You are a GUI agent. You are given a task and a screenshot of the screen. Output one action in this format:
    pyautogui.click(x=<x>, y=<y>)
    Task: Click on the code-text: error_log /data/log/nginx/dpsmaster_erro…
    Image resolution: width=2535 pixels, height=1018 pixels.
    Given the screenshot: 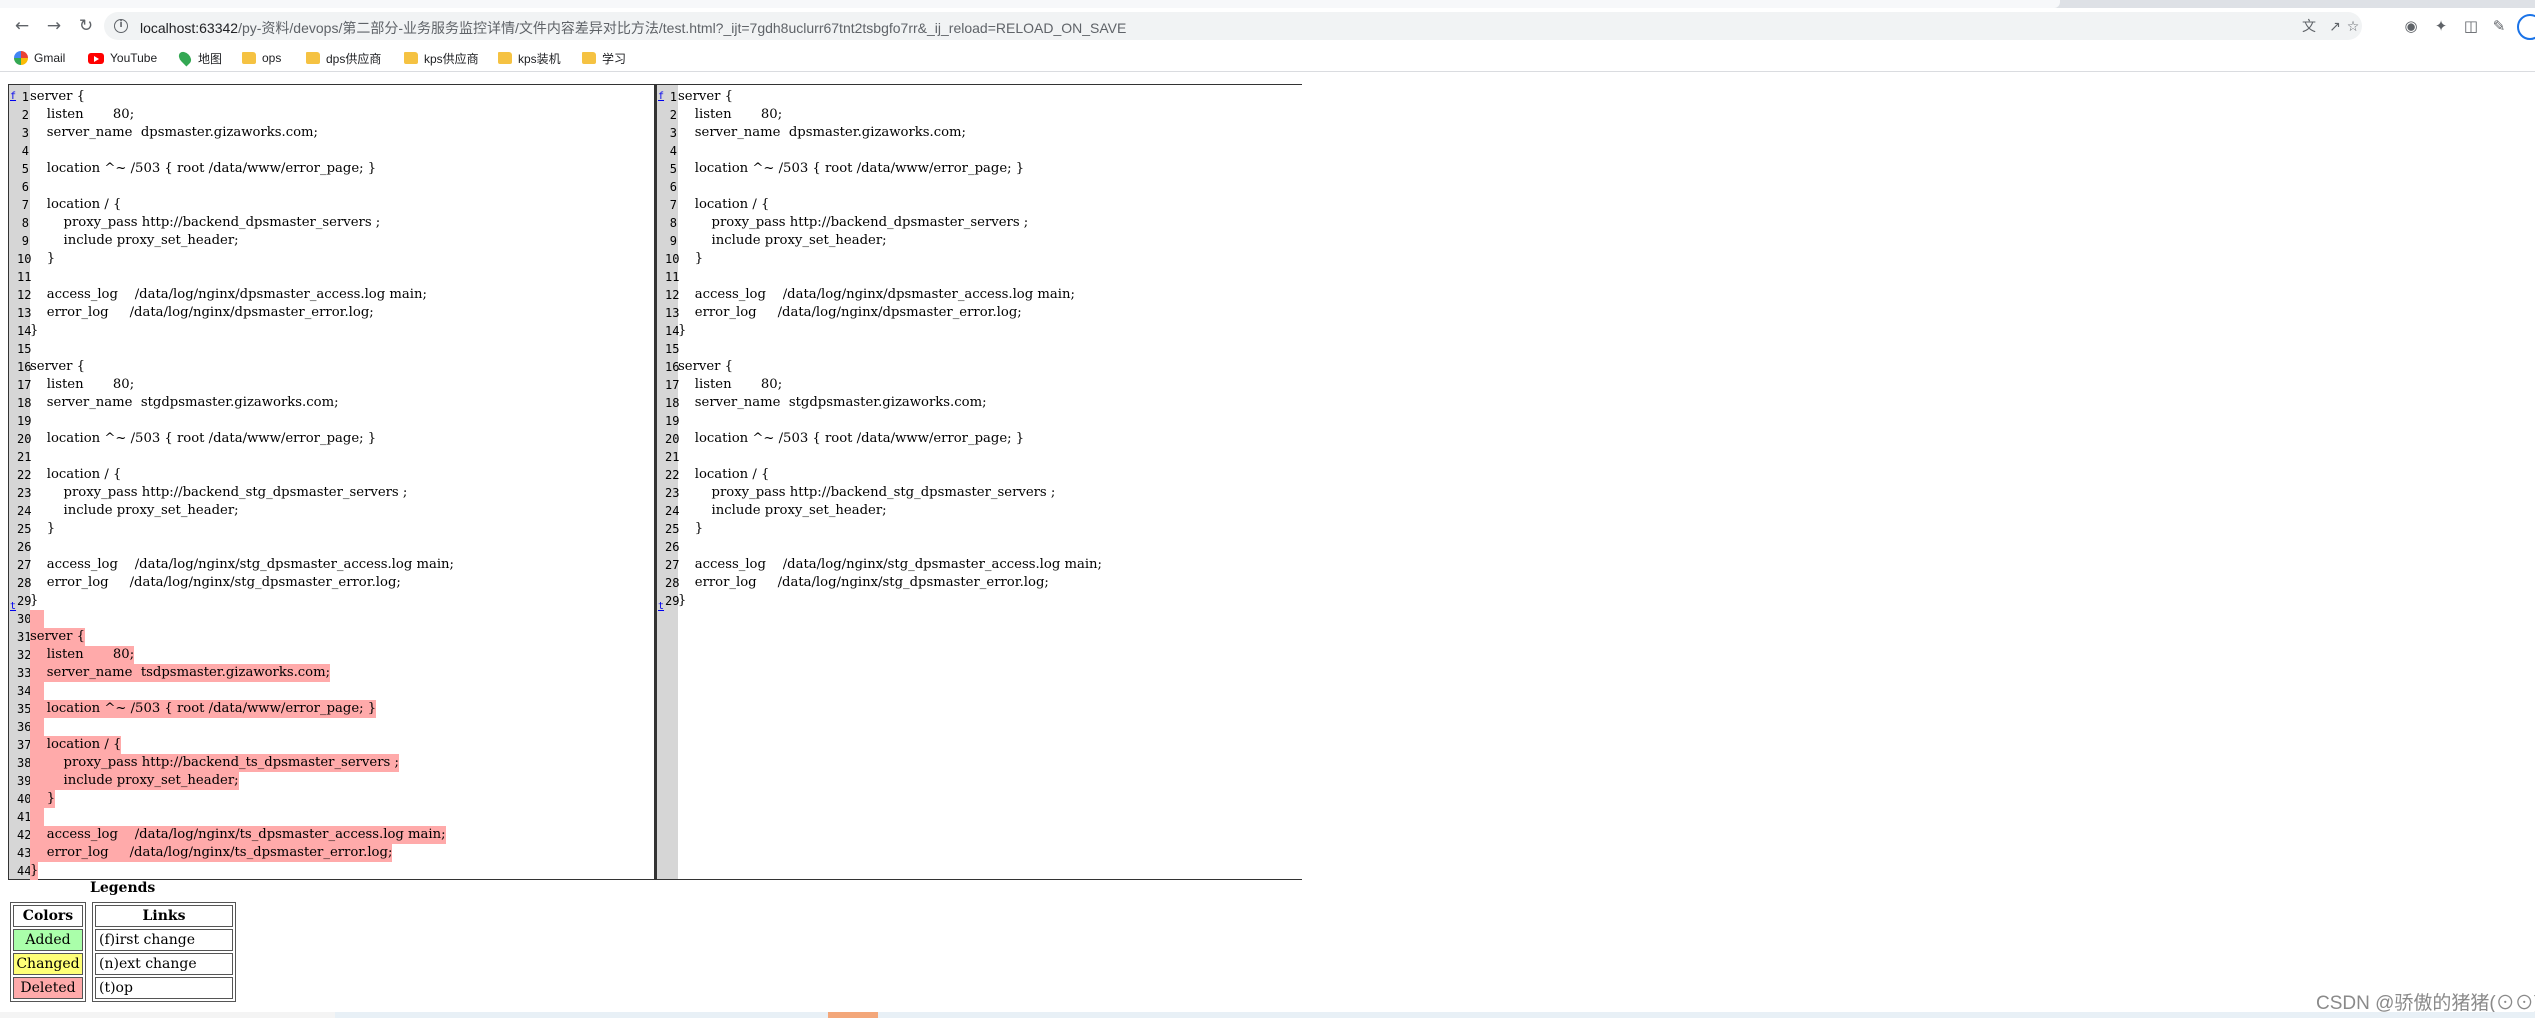 What is the action you would take?
    pyautogui.click(x=202, y=312)
    